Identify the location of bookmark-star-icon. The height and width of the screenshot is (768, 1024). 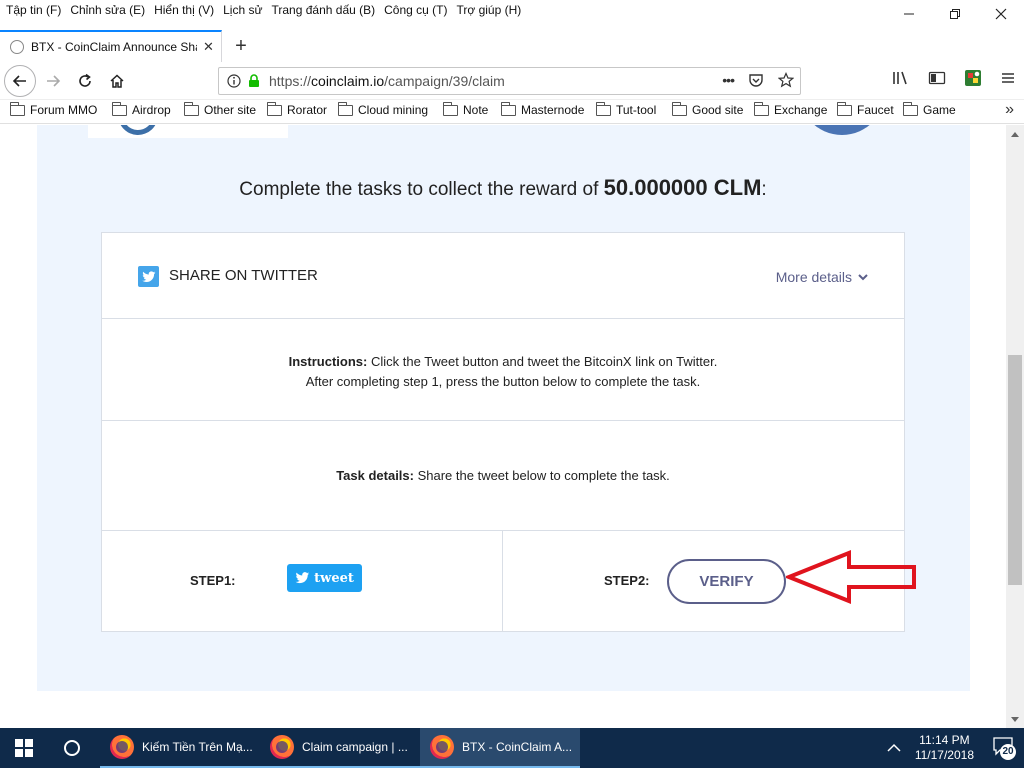
(786, 80).